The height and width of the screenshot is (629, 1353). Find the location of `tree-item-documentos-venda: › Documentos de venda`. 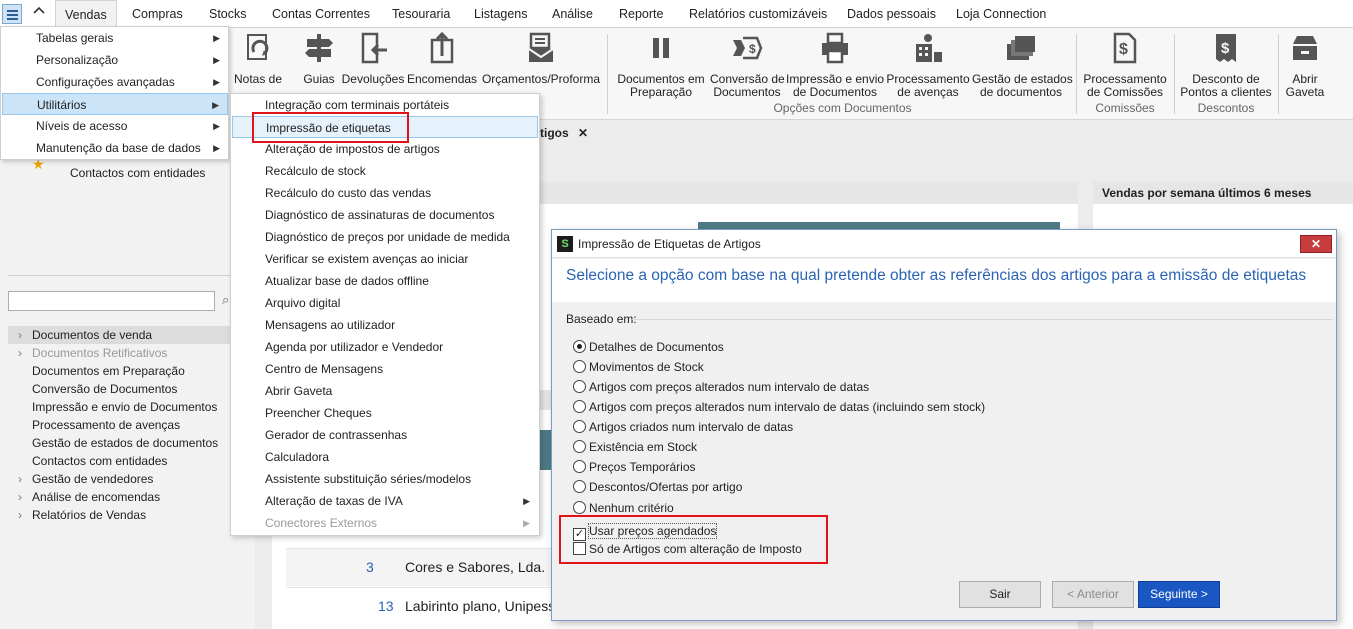

tree-item-documentos-venda: › Documentos de venda is located at coordinates (131, 335).